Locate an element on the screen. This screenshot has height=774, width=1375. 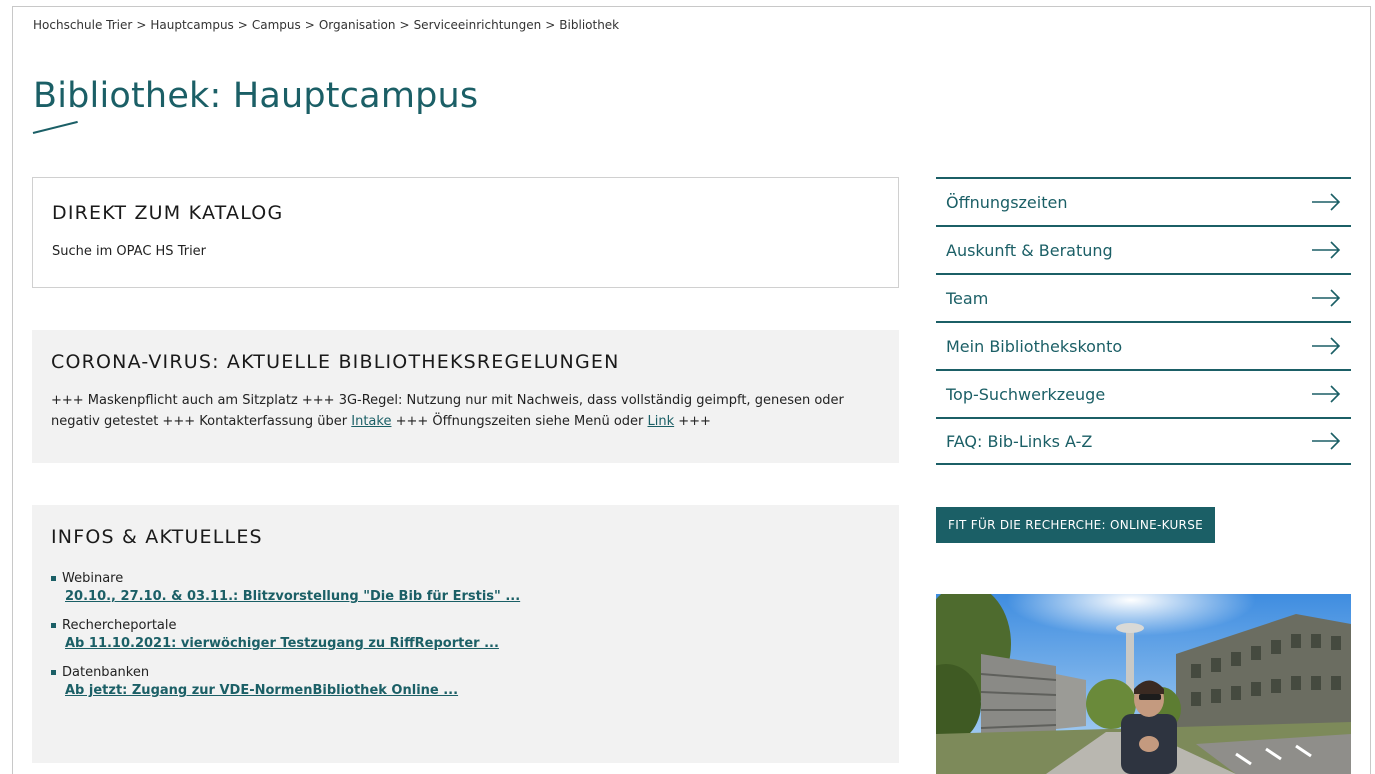
opac-search-link: Suche im OPAC HS Trier is located at coordinates (465, 251).